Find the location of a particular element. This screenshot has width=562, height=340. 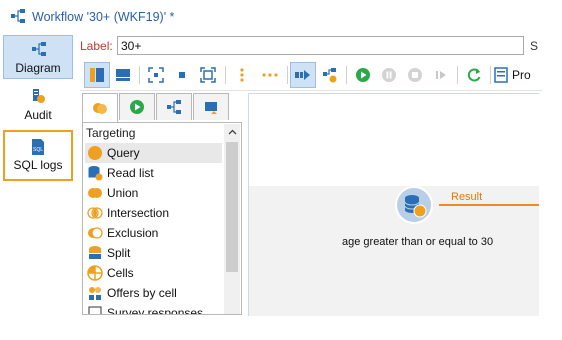

more-horizontal-icon is located at coordinates (270, 75).